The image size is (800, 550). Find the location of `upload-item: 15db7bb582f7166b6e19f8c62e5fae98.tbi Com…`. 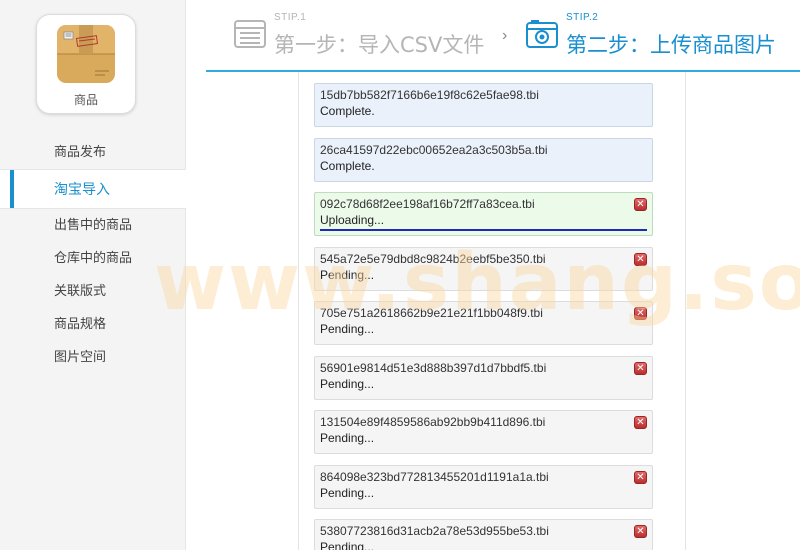

upload-item: 15db7bb582f7166b6e19f8c62e5fae98.tbi Com… is located at coordinates (483, 105).